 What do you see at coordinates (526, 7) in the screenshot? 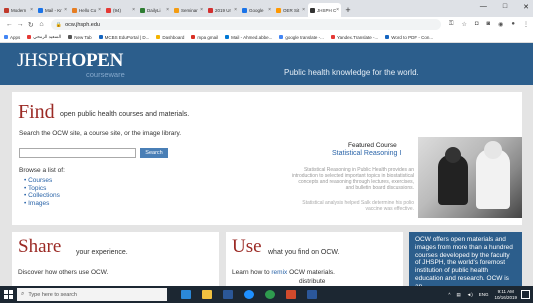
I see `close-window-icon: ✕` at bounding box center [526, 7].